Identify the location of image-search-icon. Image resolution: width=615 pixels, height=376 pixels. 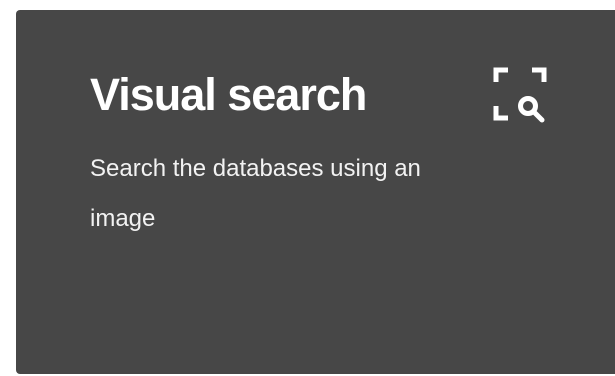
(521, 95).